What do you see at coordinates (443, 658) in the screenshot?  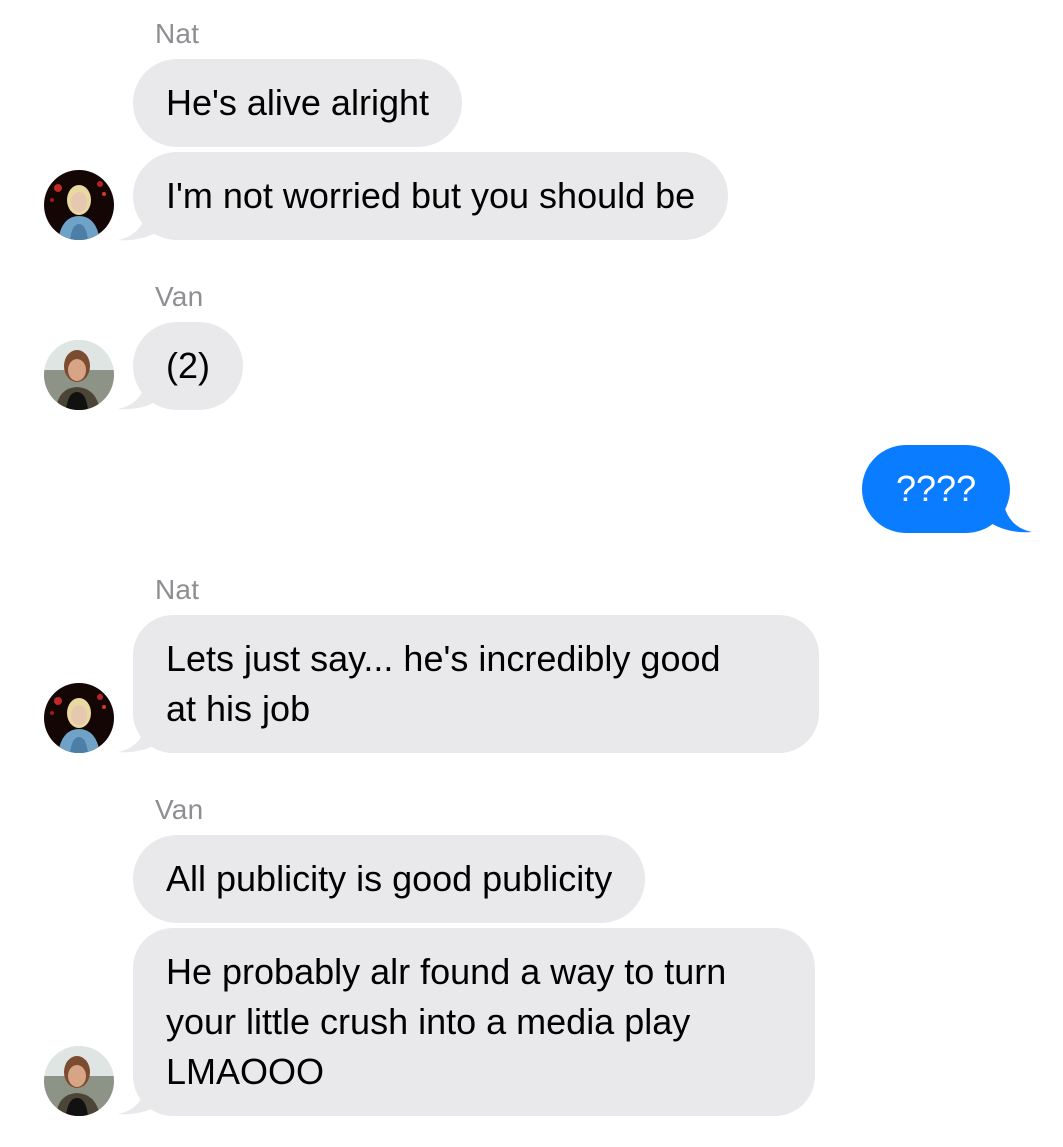 I see `message-text-line: Lets just say... he's incredibly good` at bounding box center [443, 658].